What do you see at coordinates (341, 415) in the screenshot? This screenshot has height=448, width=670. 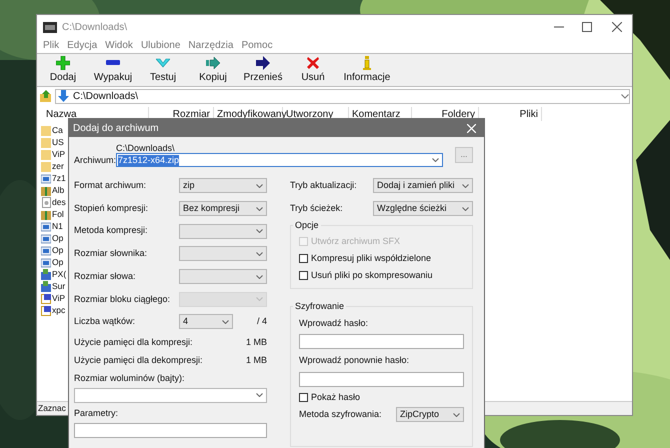 I see `field-label: Metoda szyfrowania:` at bounding box center [341, 415].